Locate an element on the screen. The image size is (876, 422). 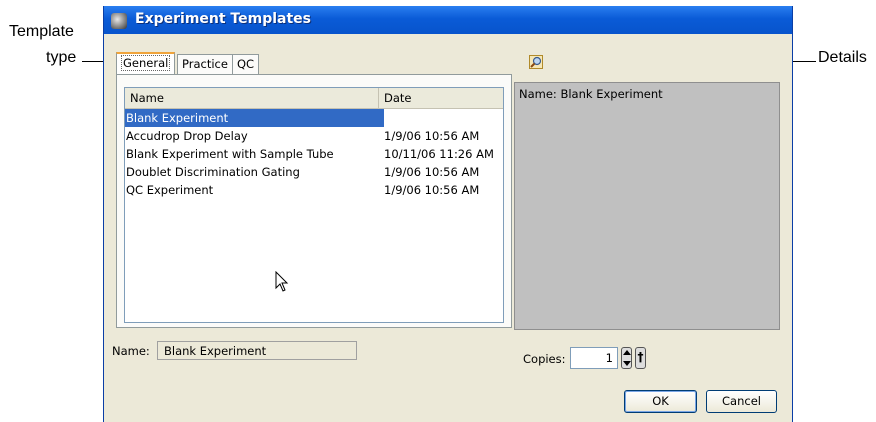
name-label: Name: is located at coordinates (131, 351).